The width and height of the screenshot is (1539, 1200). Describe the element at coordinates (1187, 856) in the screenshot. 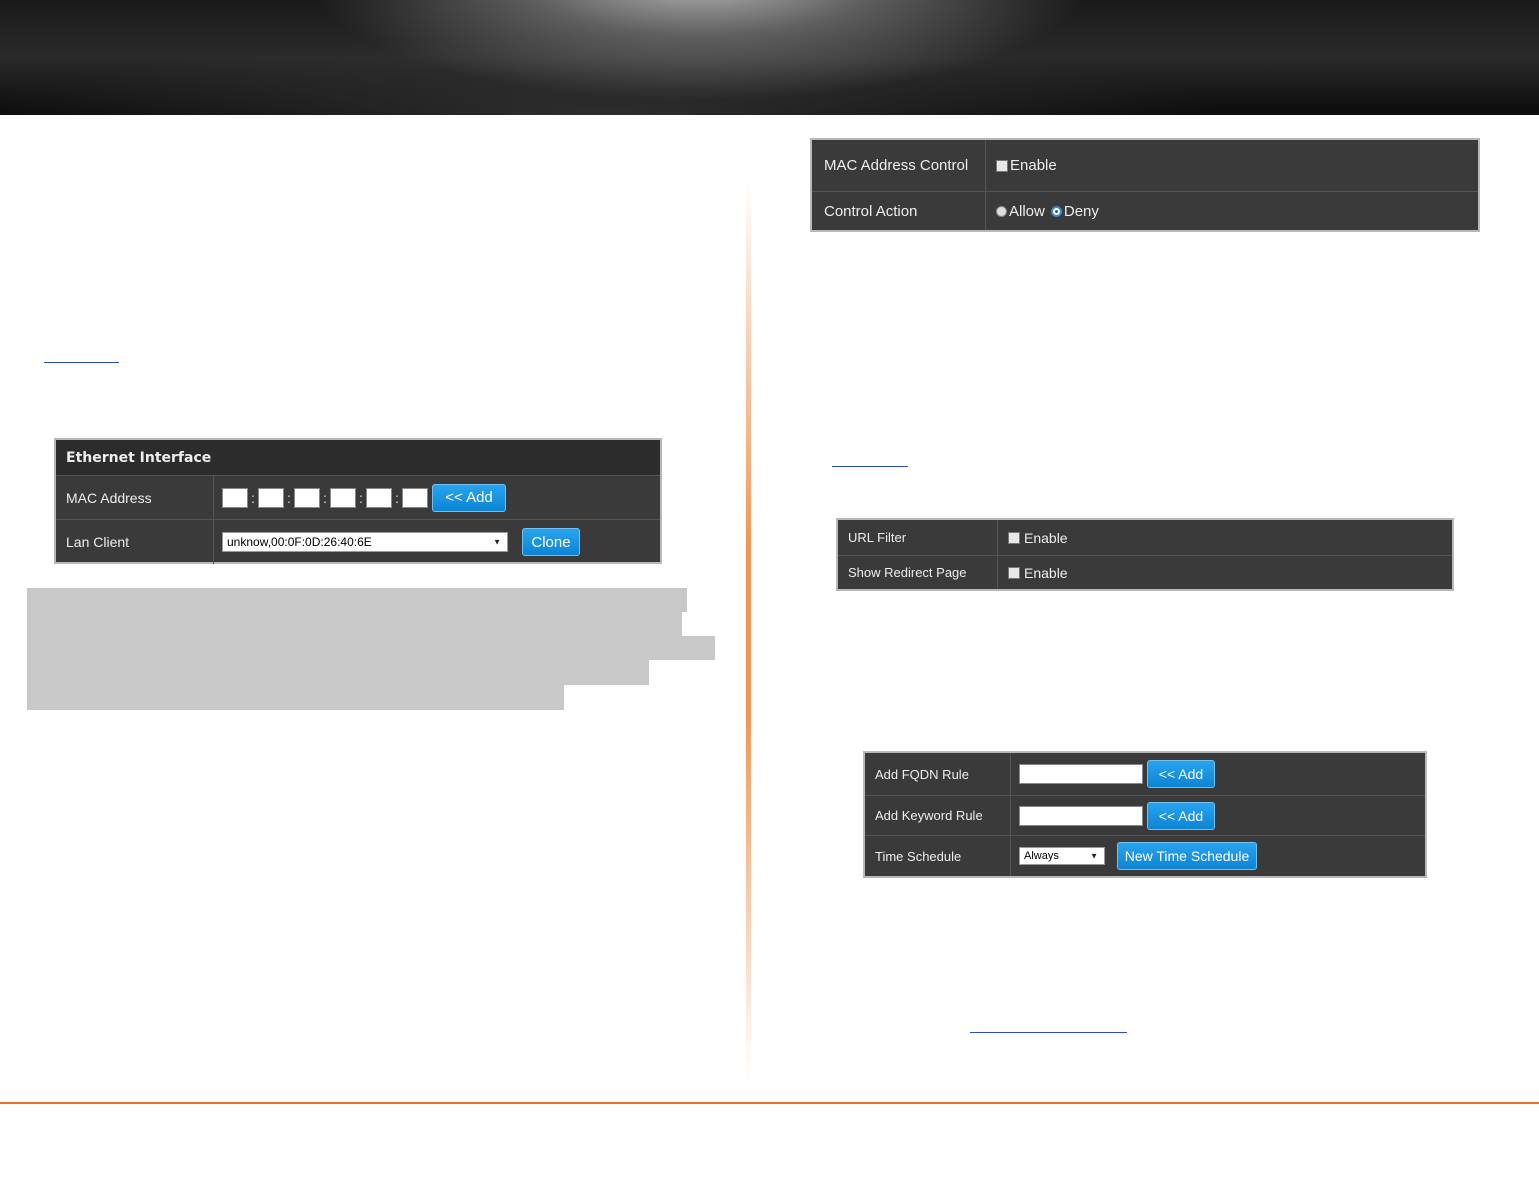

I see `new-time-schedule-button: New Time Schedule` at that location.